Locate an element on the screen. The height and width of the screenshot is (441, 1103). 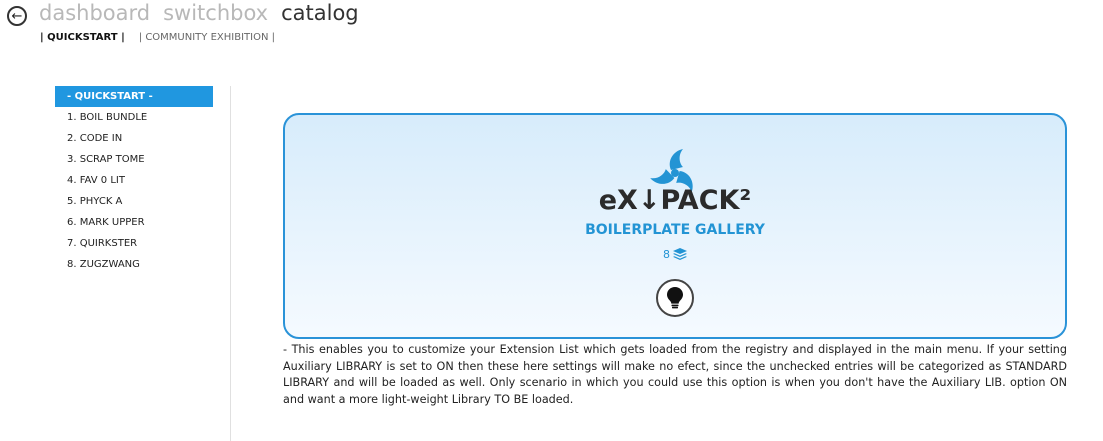
sidebar-item-quirkster: 7. QUIRKSTER is located at coordinates (134, 243).